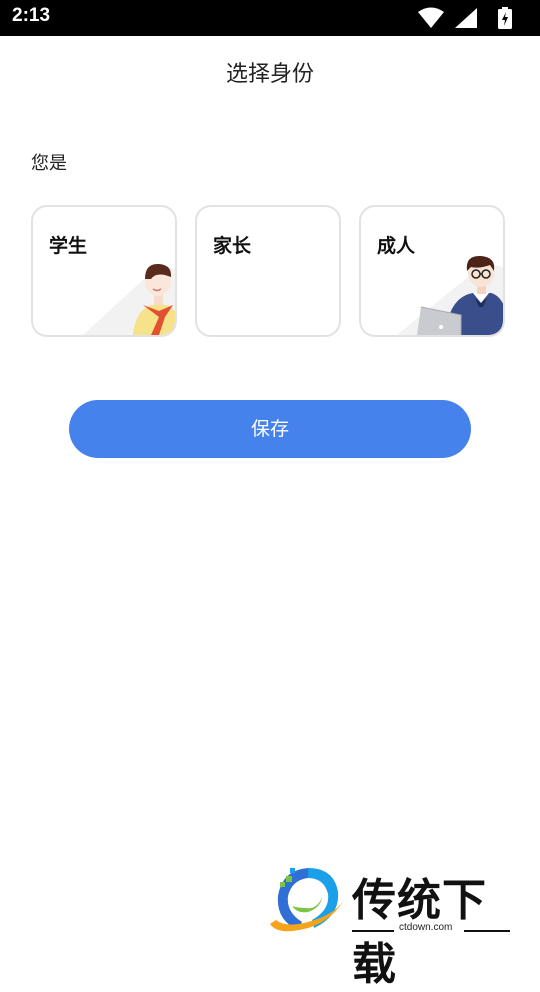 The image size is (540, 992). I want to click on identity-prompt-label: 您是, so click(49, 163).